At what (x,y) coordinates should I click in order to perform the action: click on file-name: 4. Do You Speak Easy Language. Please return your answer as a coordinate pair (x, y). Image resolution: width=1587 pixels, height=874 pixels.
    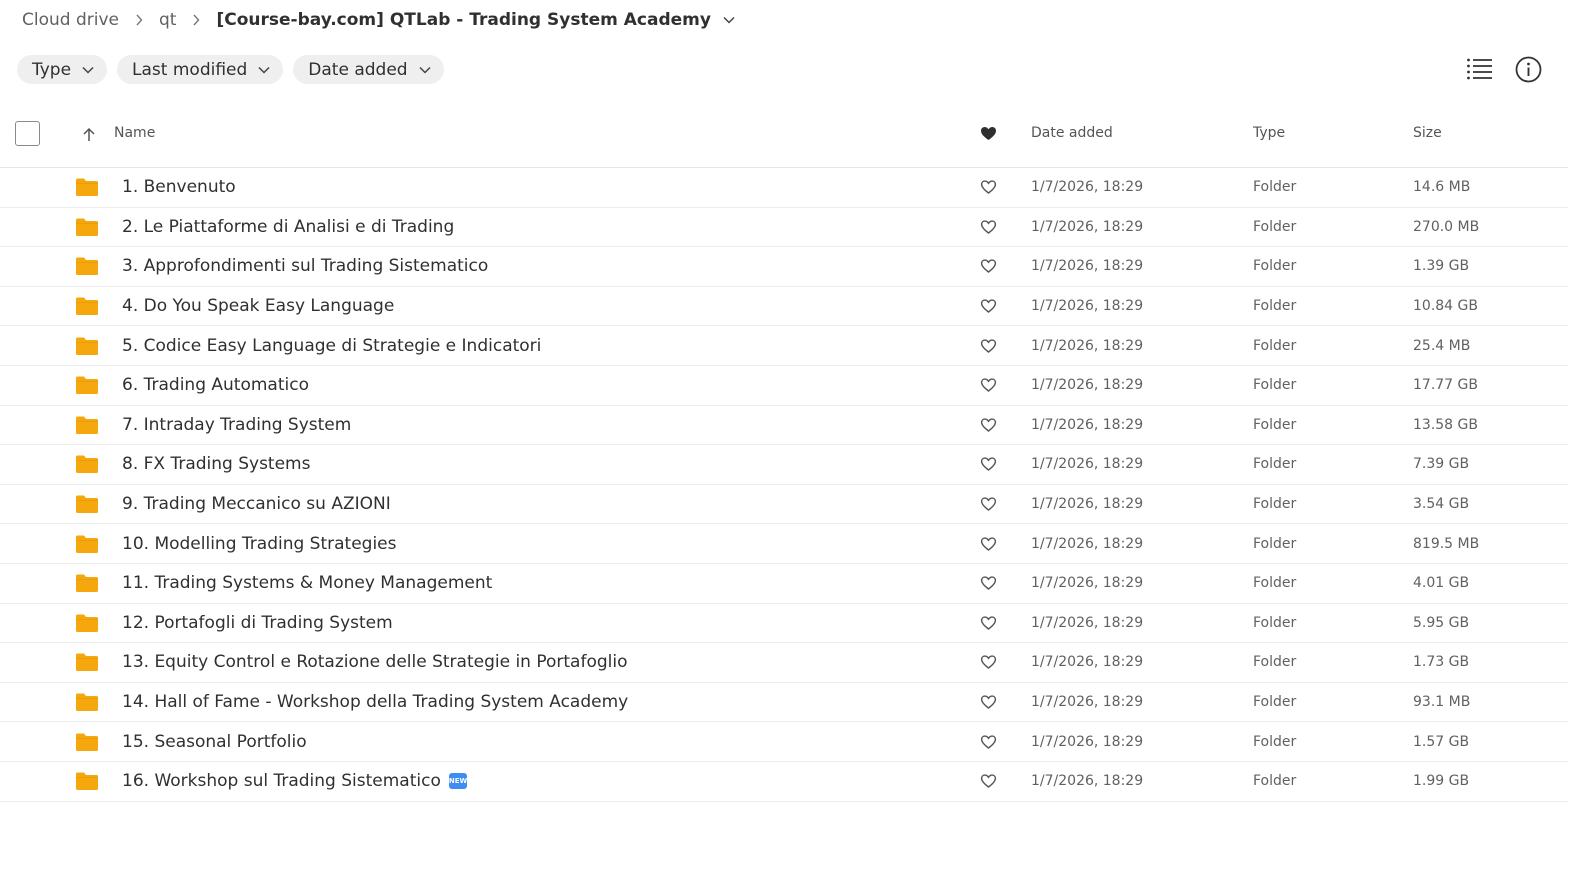
    Looking at the image, I should click on (258, 306).